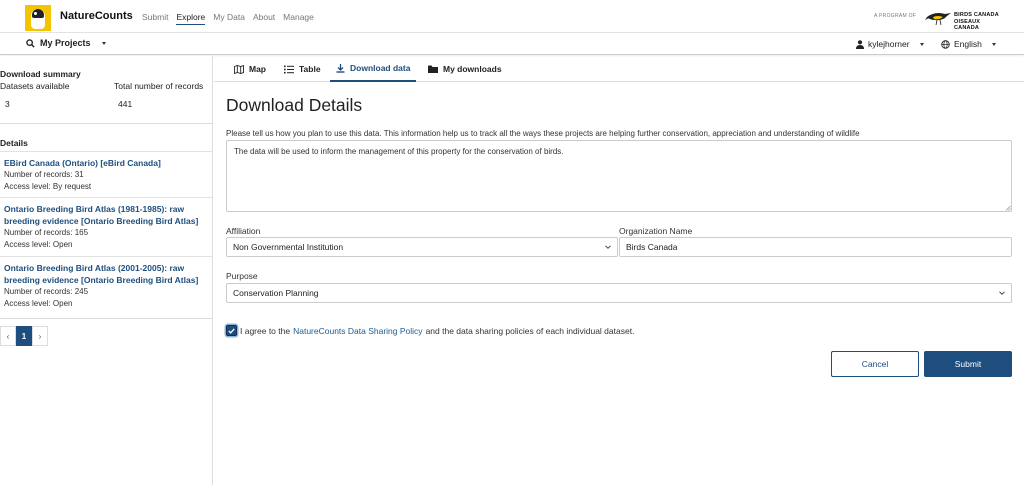  What do you see at coordinates (380, 68) in the screenshot?
I see `tab-download-label: Download data` at bounding box center [380, 68].